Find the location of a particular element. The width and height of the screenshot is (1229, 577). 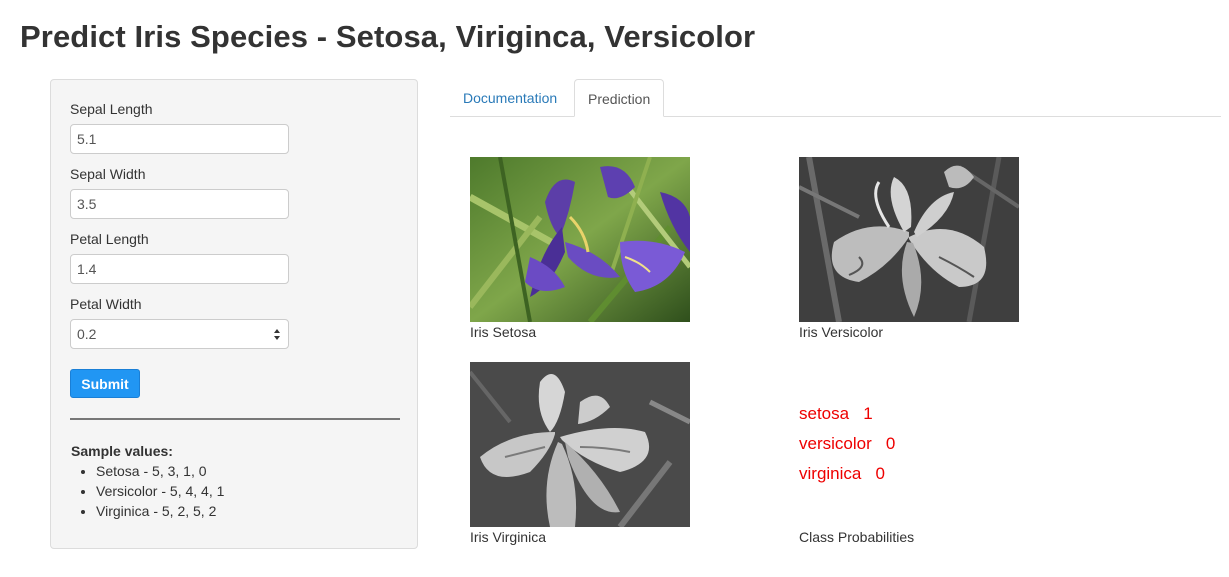

list-item: Versicolor - 5, 4, 4, 1 is located at coordinates (160, 491).